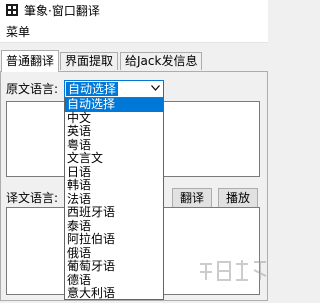 The width and height of the screenshot is (320, 303). I want to click on menu-item-main: 菜单, so click(18, 32).